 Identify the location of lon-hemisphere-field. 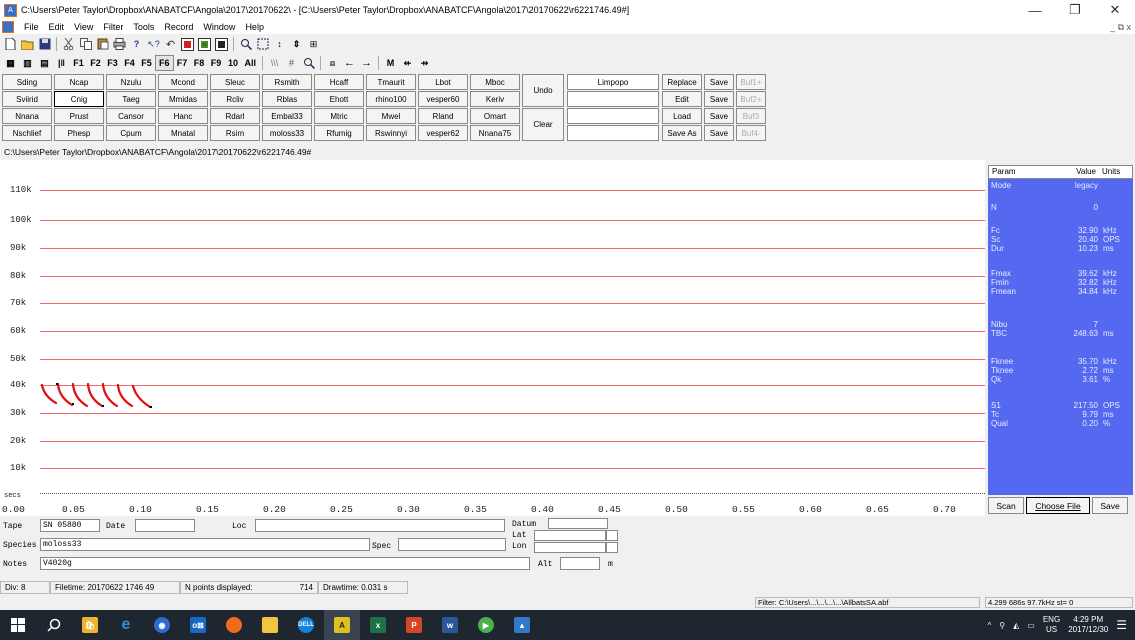
(612, 547).